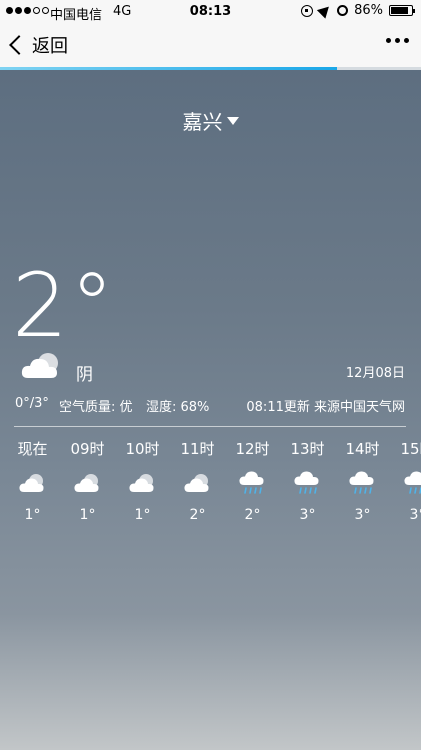  What do you see at coordinates (325, 407) in the screenshot?
I see `update-source: 08:11更新 来源中国天气网` at bounding box center [325, 407].